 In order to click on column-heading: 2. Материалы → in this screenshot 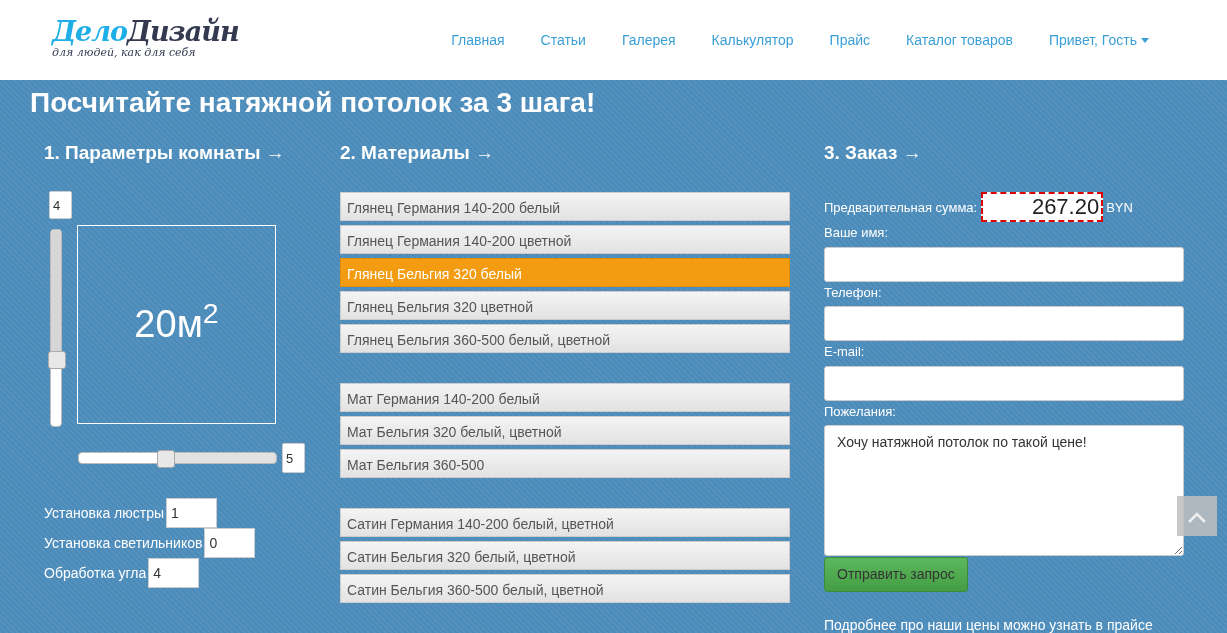, I will do `click(418, 153)`.